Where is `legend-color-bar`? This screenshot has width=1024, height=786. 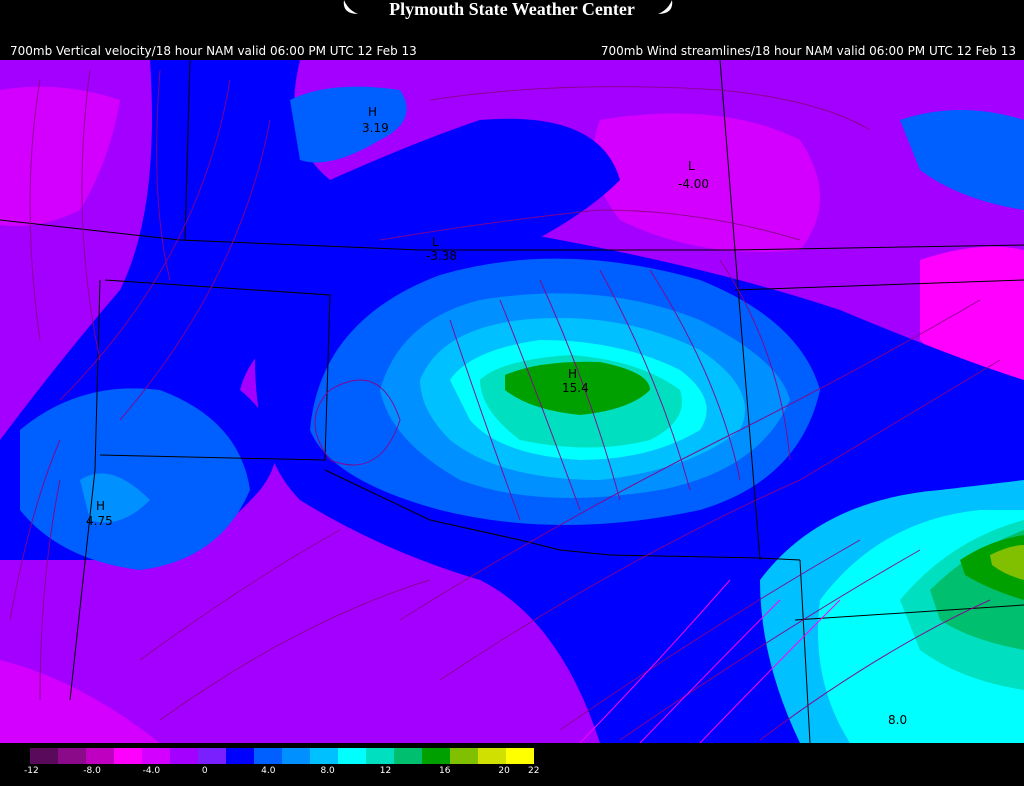
legend-color-bar is located at coordinates (290, 756).